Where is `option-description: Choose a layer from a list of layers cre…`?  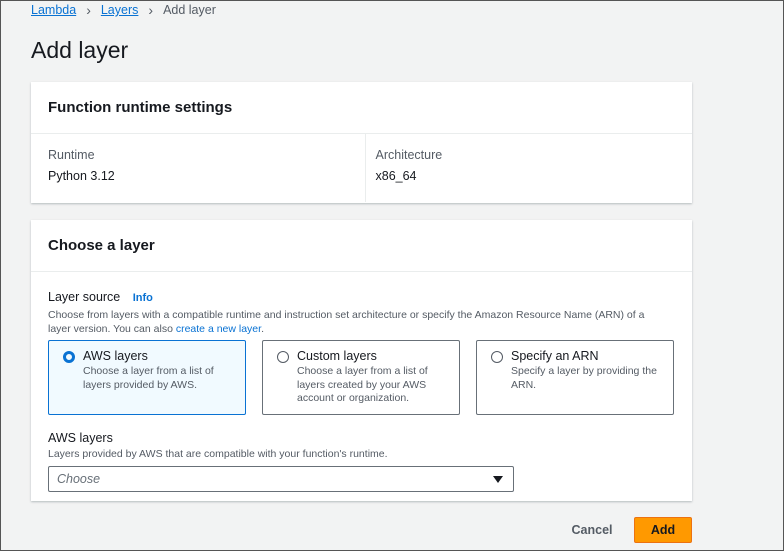 option-description: Choose a layer from a list of layers cre… is located at coordinates (362, 384).